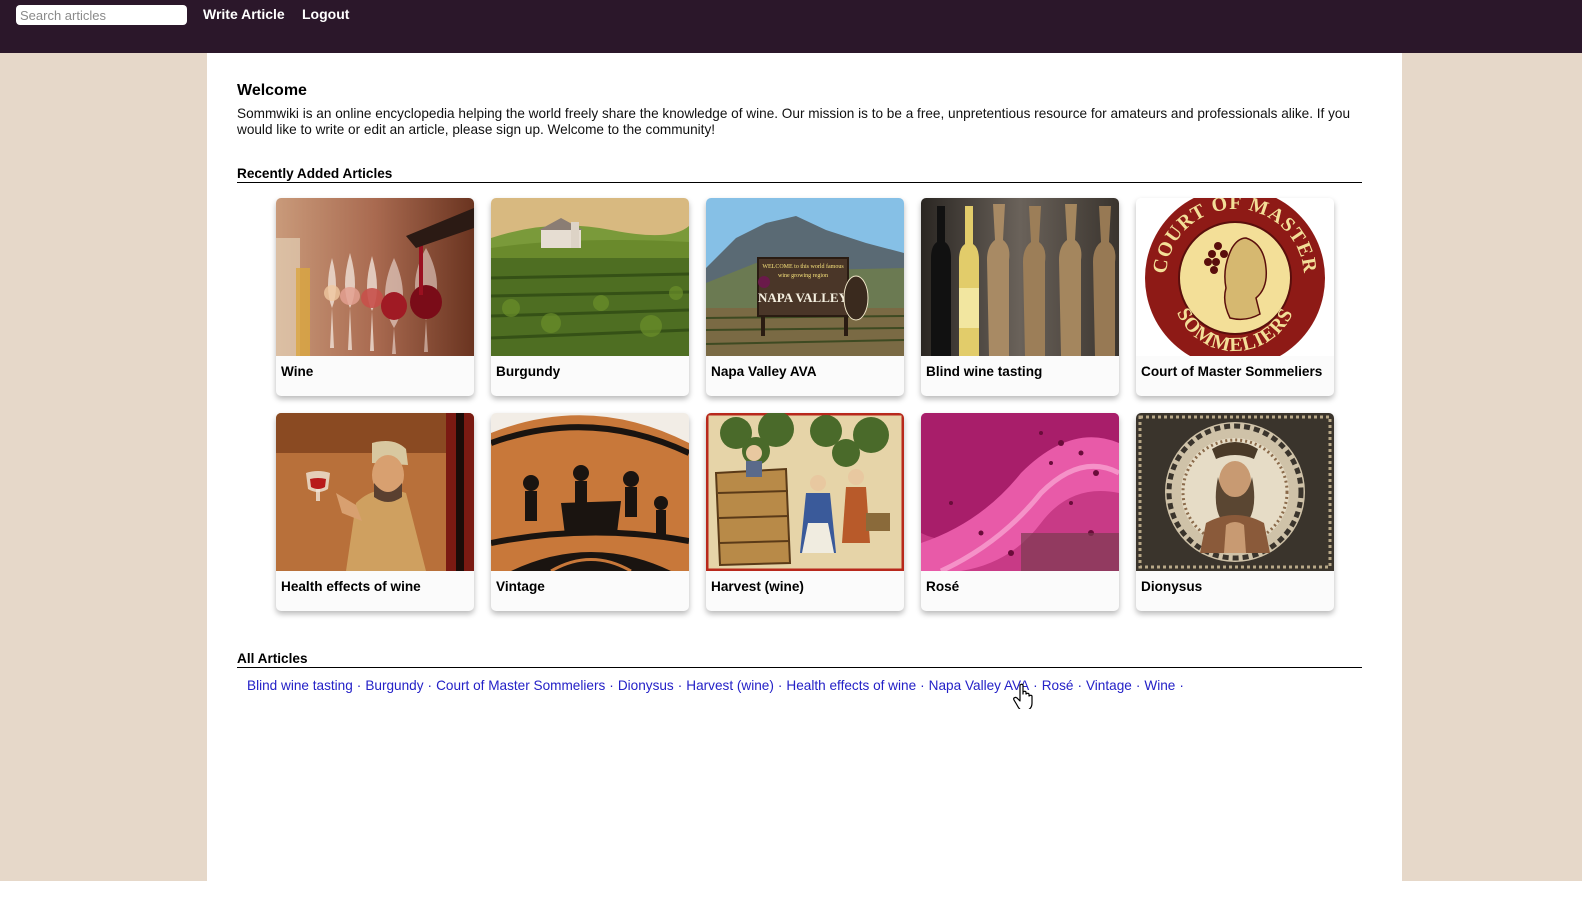 This screenshot has width=1582, height=899. I want to click on article-card-dionysus: Dionysus, so click(1235, 512).